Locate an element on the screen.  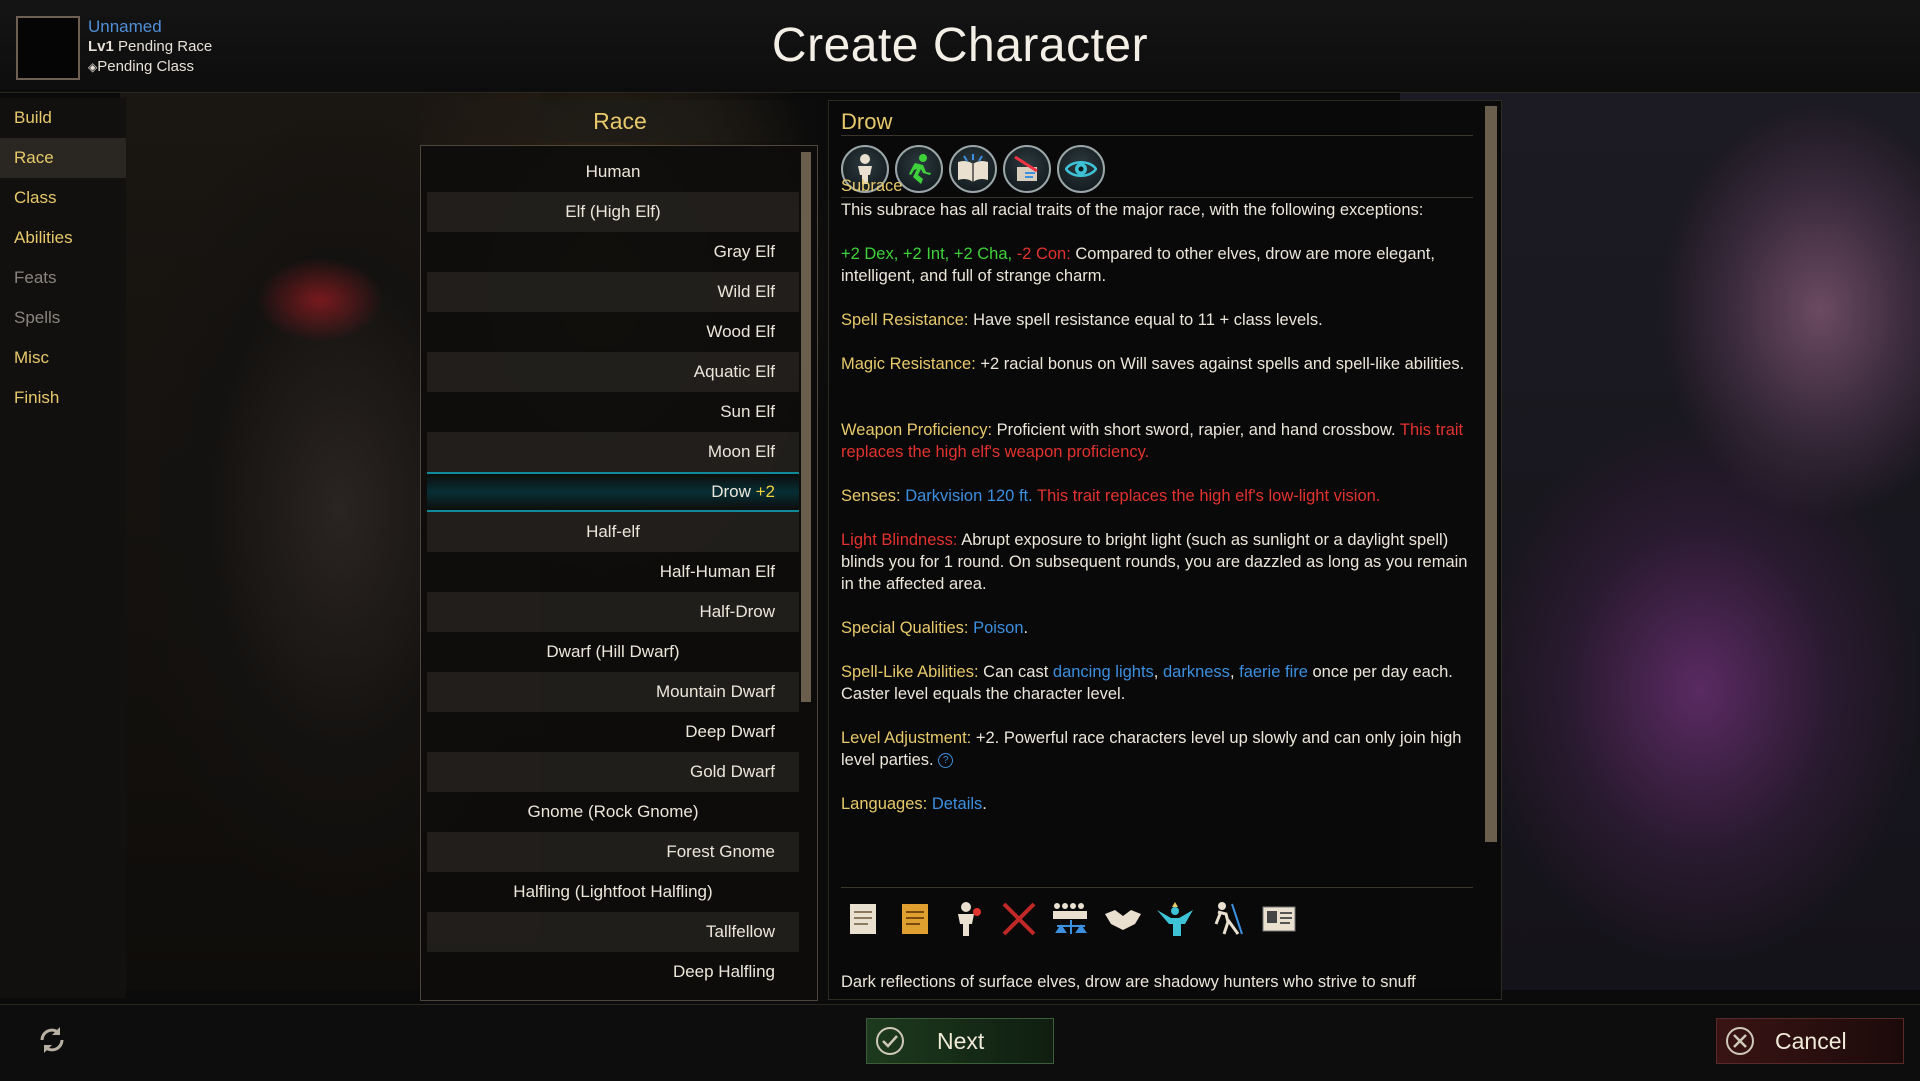
cancel-button: Cancel is located at coordinates (1810, 1041).